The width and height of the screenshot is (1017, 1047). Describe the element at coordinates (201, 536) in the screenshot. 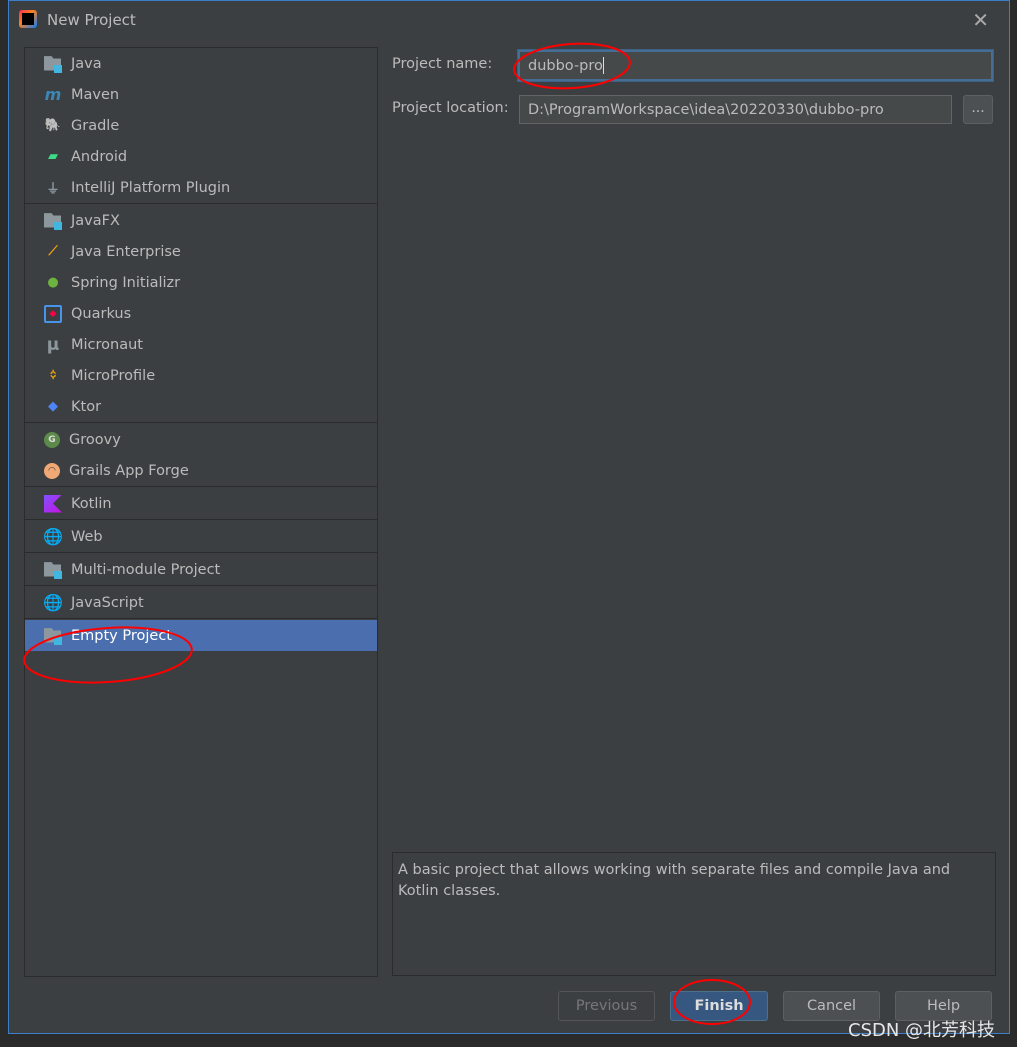

I see `list-item-web: 🌐 Web` at that location.